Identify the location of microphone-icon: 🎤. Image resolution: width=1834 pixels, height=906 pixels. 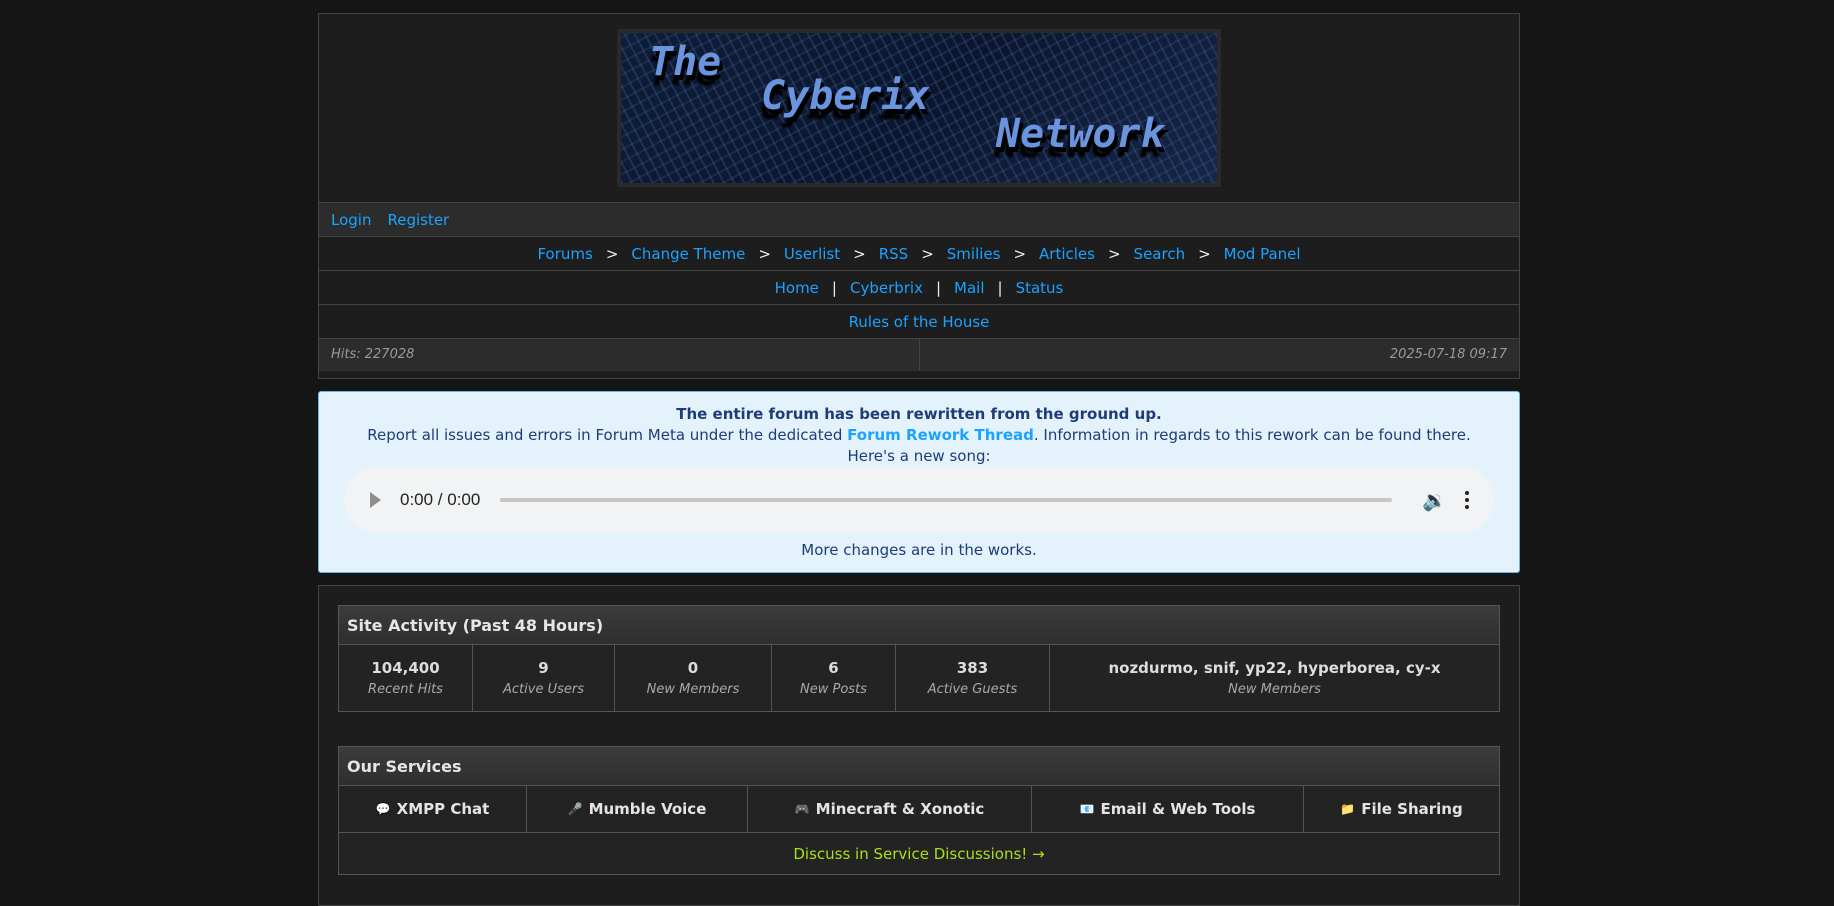
(575, 809).